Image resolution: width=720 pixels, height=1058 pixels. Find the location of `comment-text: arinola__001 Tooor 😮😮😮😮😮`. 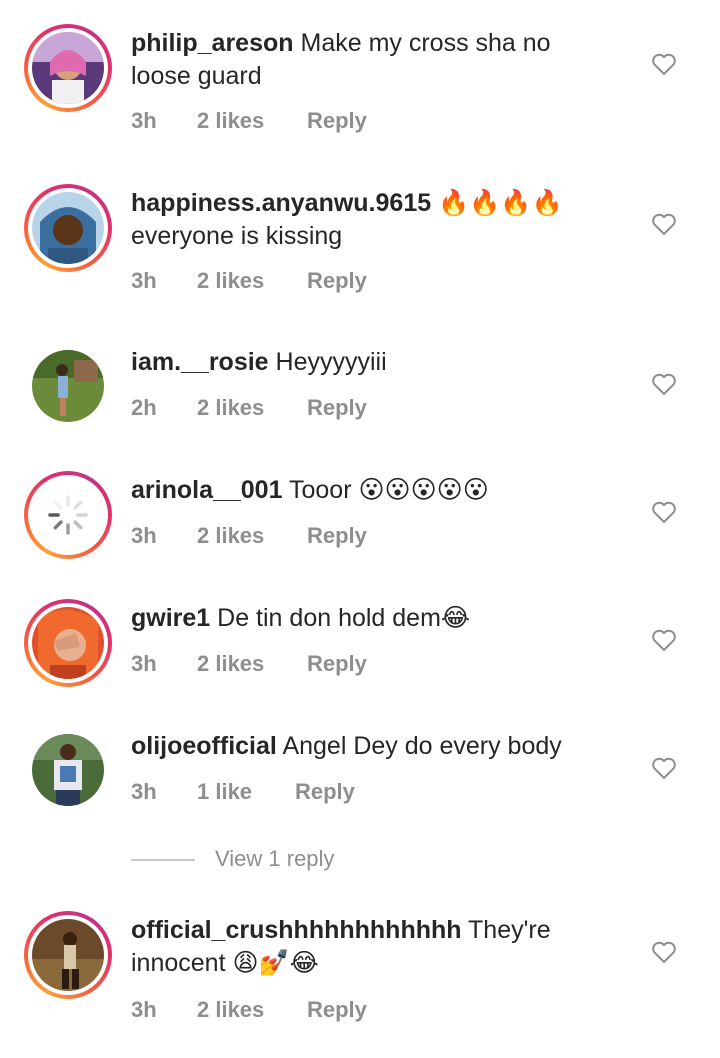

comment-text: arinola__001 Tooor 😮😮😮😮😮 is located at coordinates (371, 490).